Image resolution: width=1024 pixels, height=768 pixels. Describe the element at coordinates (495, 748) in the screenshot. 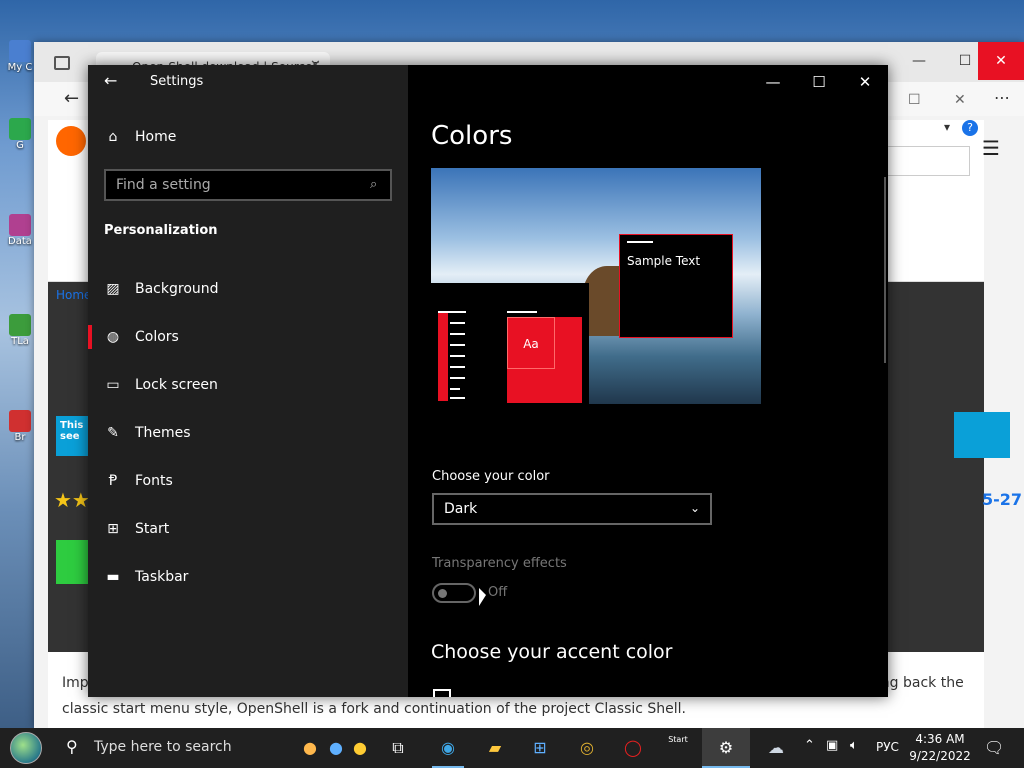

I see `file-explorer-icon: ▰` at that location.